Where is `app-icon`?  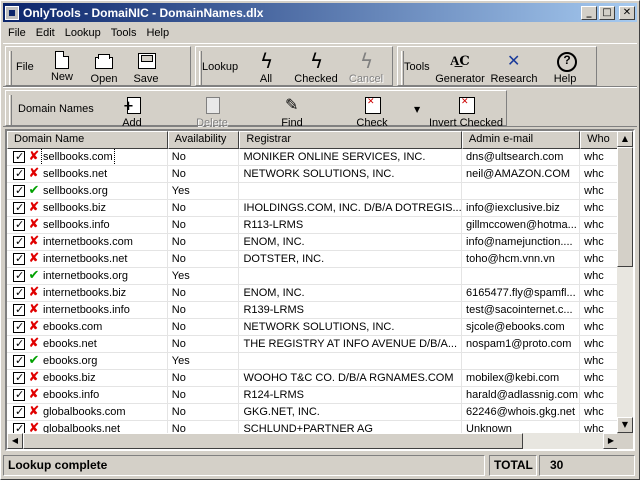 app-icon is located at coordinates (12, 12).